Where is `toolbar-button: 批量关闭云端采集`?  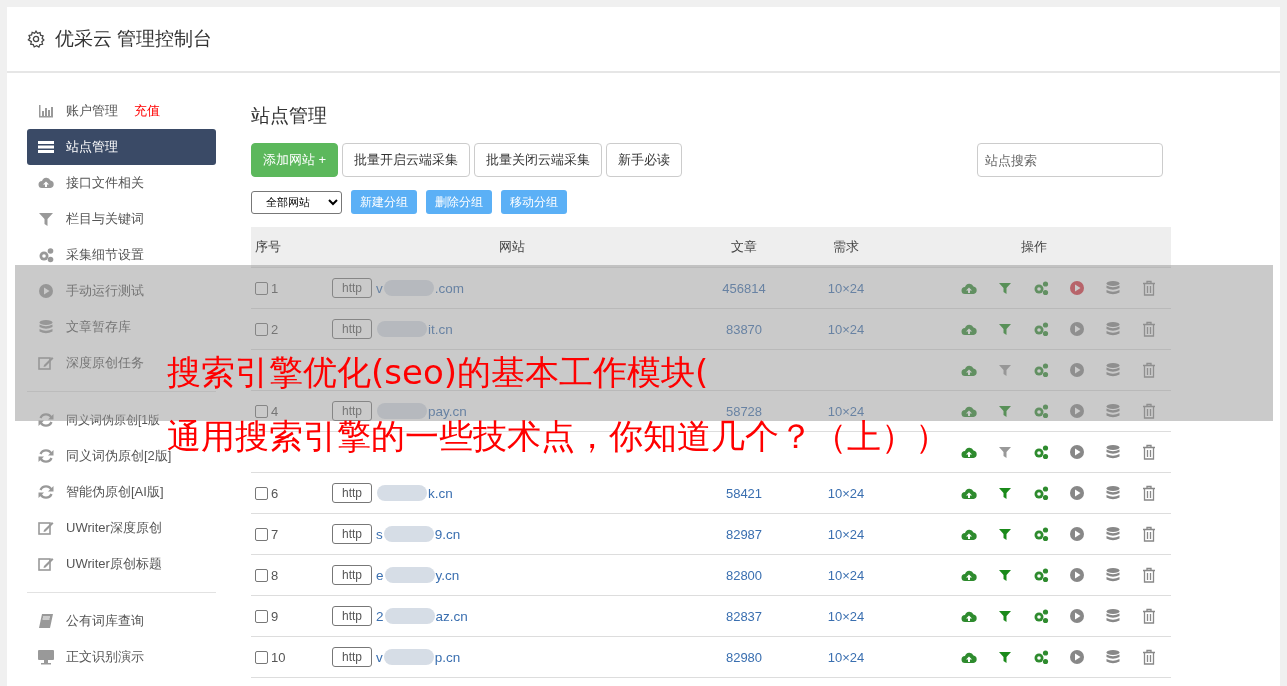 toolbar-button: 批量关闭云端采集 is located at coordinates (538, 160).